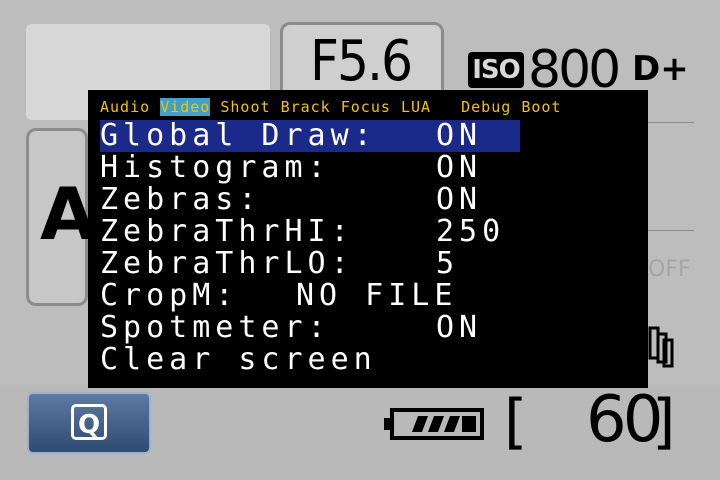 The height and width of the screenshot is (480, 720). Describe the element at coordinates (541, 107) in the screenshot. I see `tab-boot: Boot` at that location.